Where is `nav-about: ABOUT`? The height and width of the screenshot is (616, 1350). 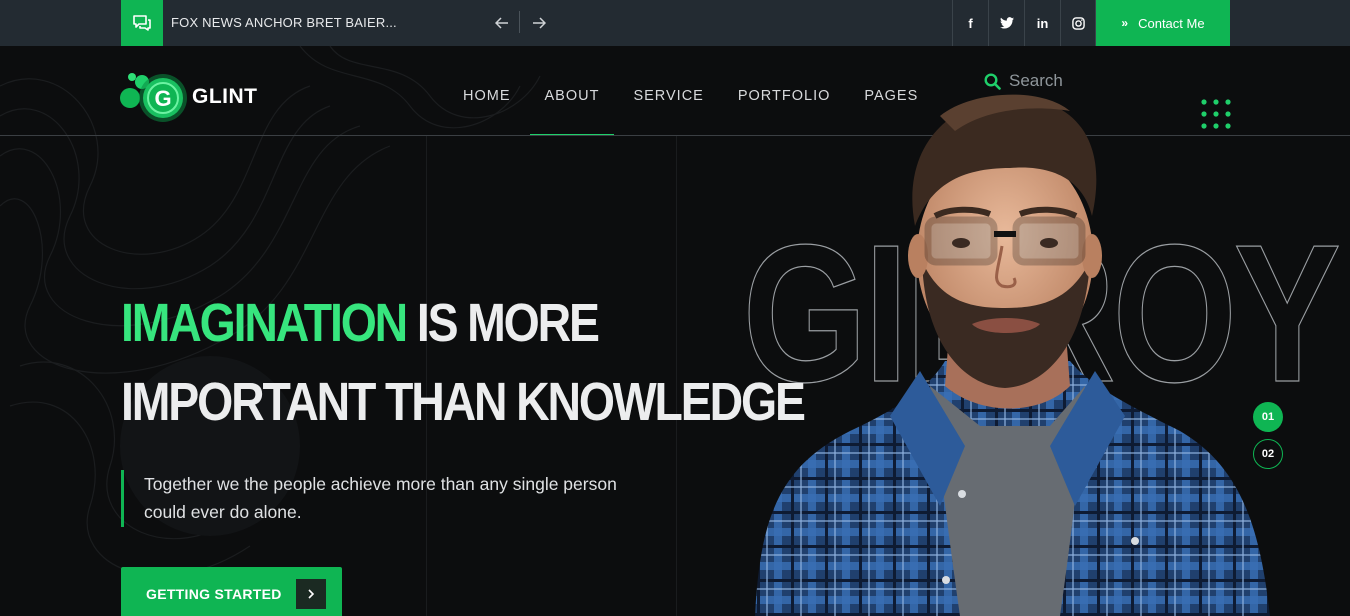
nav-about: ABOUT is located at coordinates (572, 112).